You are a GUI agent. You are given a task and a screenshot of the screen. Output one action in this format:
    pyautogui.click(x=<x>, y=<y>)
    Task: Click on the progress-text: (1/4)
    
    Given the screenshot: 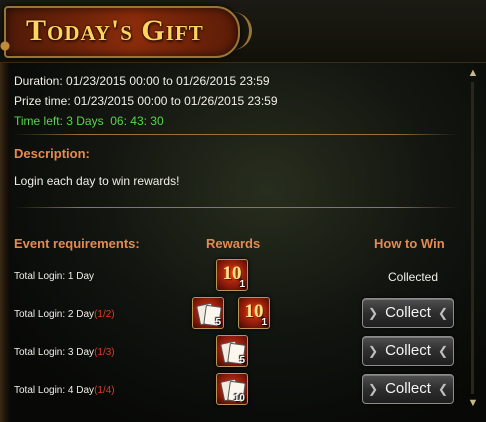 What is the action you would take?
    pyautogui.click(x=104, y=390)
    